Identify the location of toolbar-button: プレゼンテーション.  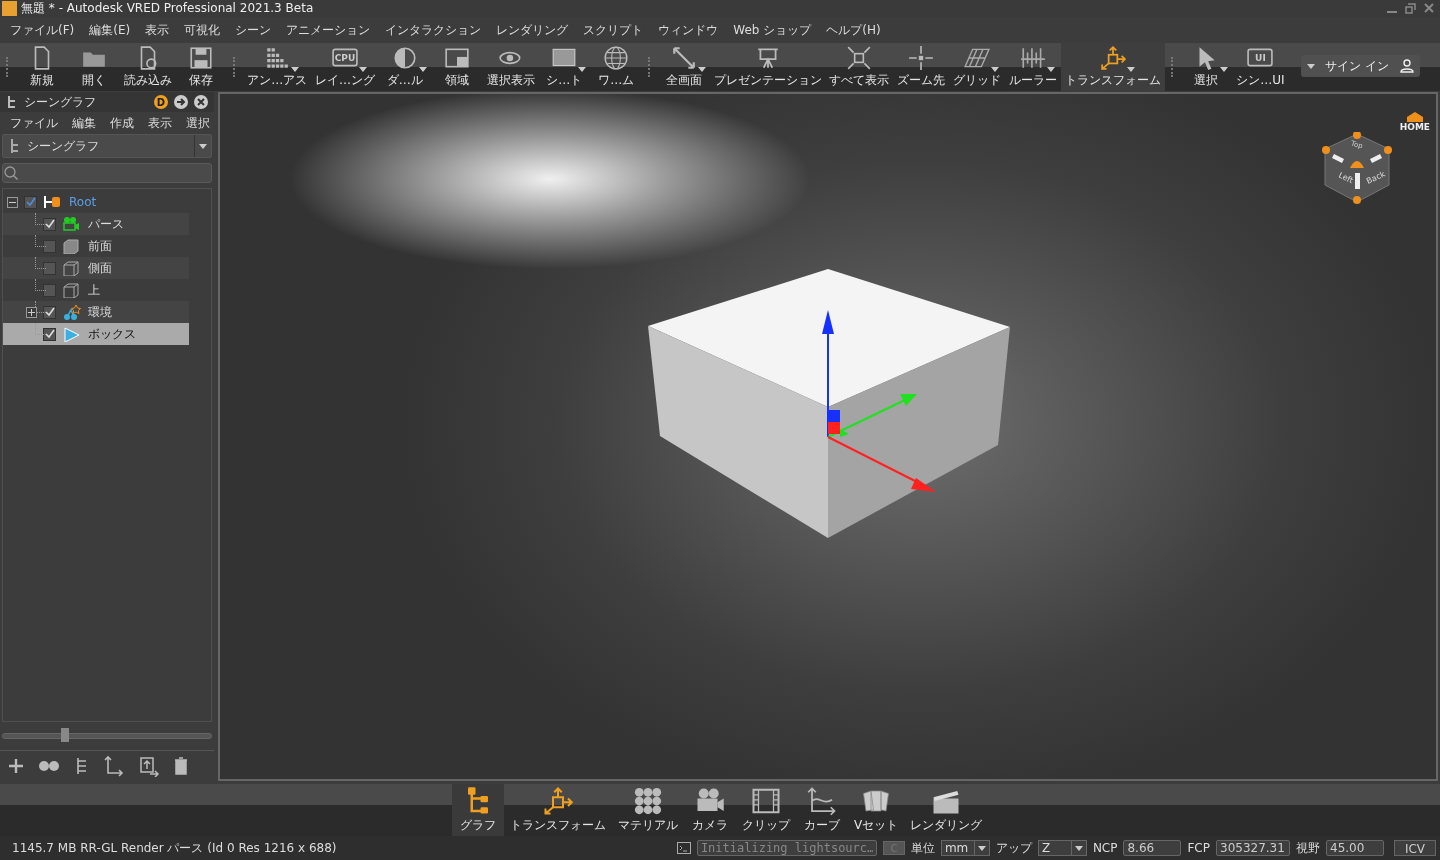
(767, 67).